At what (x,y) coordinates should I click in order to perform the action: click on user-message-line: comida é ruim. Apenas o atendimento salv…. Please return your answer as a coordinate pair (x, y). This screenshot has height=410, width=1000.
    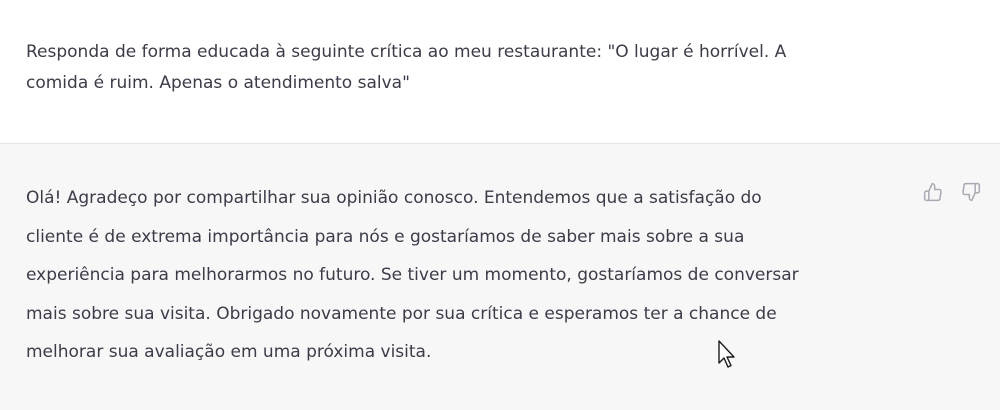
    Looking at the image, I should click on (218, 83).